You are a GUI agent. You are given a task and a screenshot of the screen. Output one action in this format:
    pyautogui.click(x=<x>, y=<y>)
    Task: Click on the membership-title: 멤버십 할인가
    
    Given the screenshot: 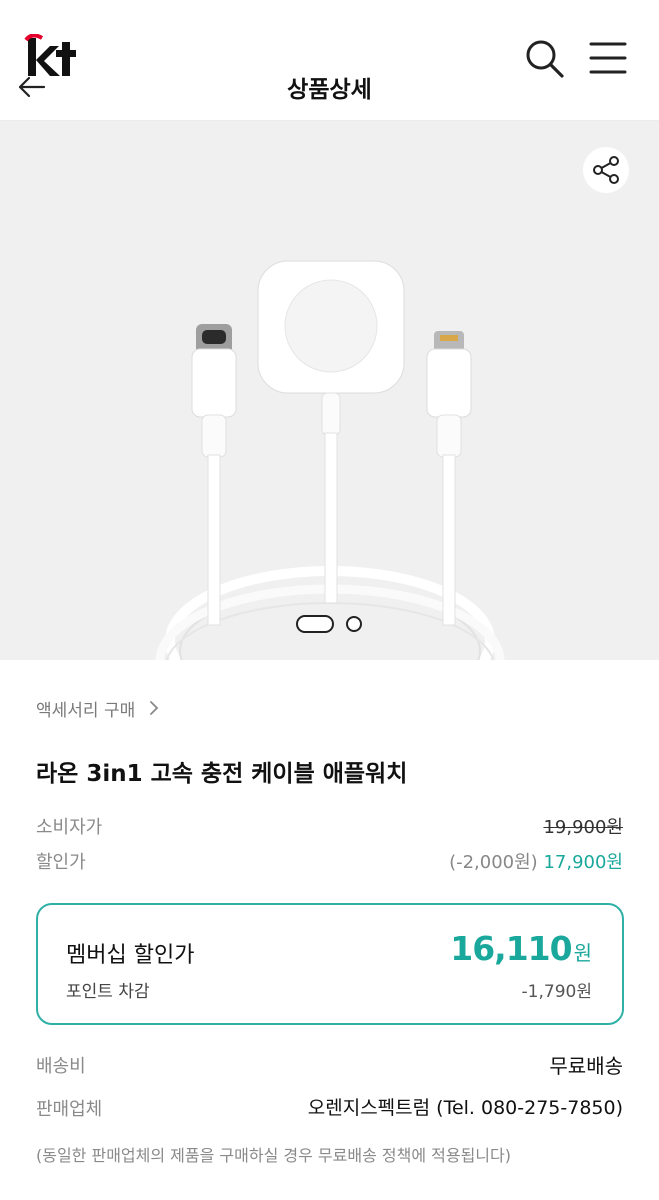 What is the action you would take?
    pyautogui.click(x=130, y=955)
    